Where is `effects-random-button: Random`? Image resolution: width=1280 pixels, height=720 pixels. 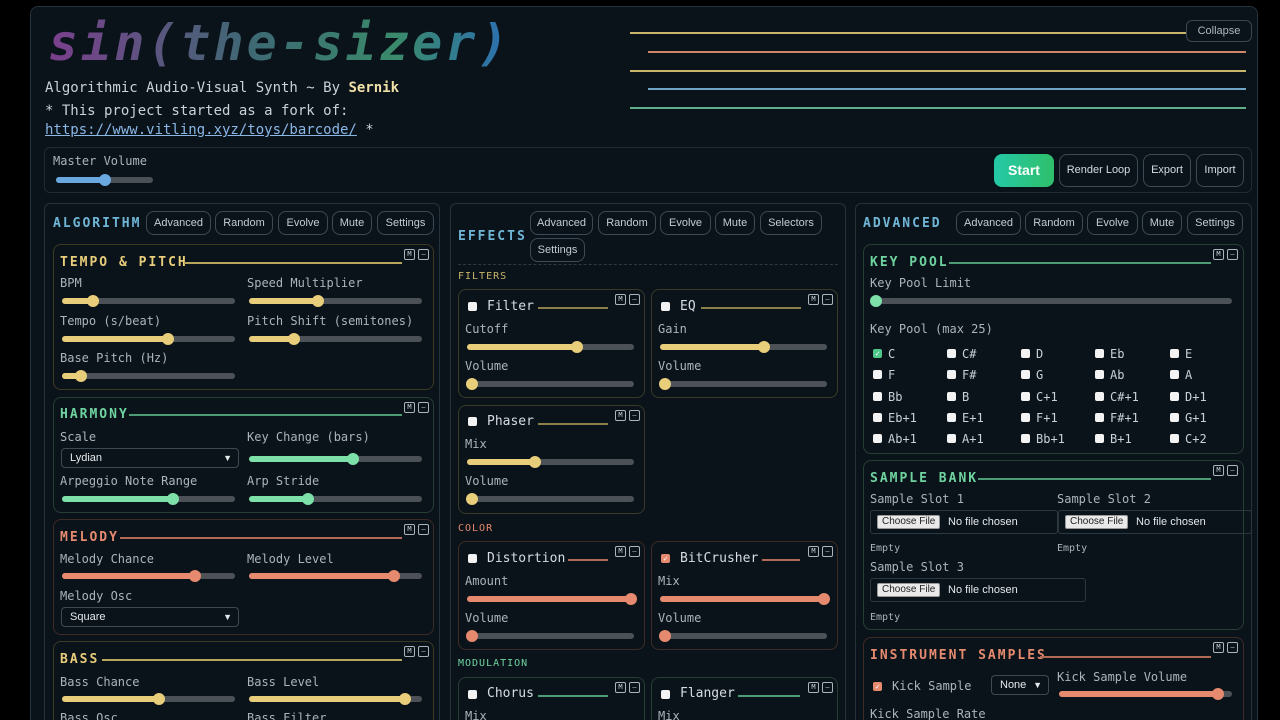 effects-random-button: Random is located at coordinates (627, 223).